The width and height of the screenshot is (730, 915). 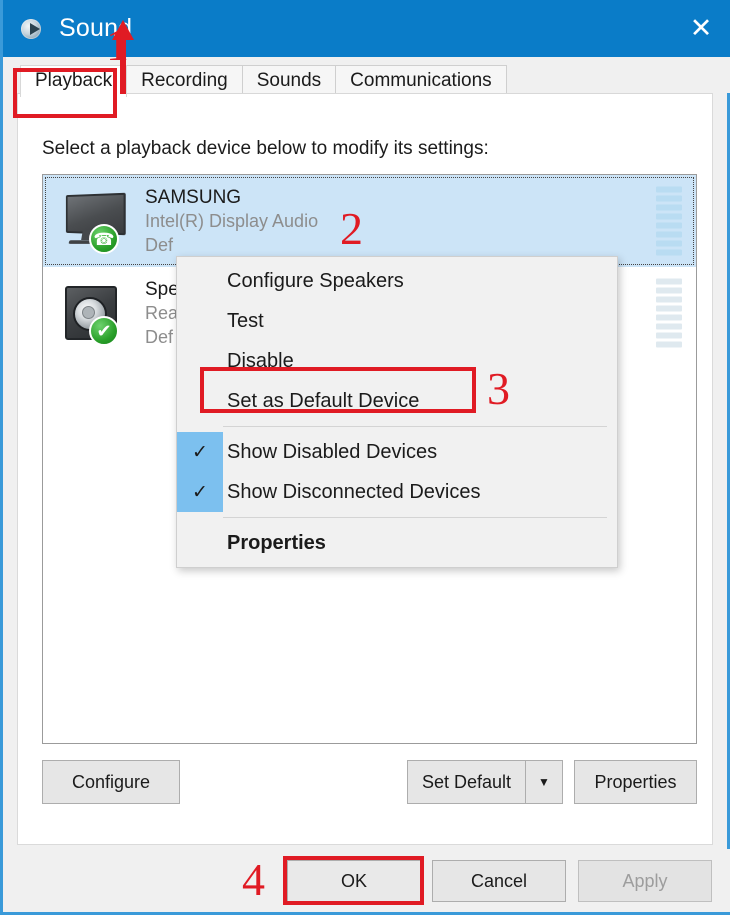 What do you see at coordinates (94, 313) in the screenshot?
I see `speaker-device-icon: ✔` at bounding box center [94, 313].